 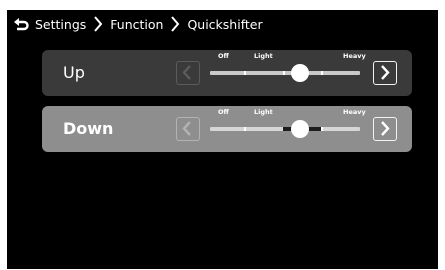 I want to click on quickshifter-down-row: Down Off Light Heavy, so click(x=227, y=129).